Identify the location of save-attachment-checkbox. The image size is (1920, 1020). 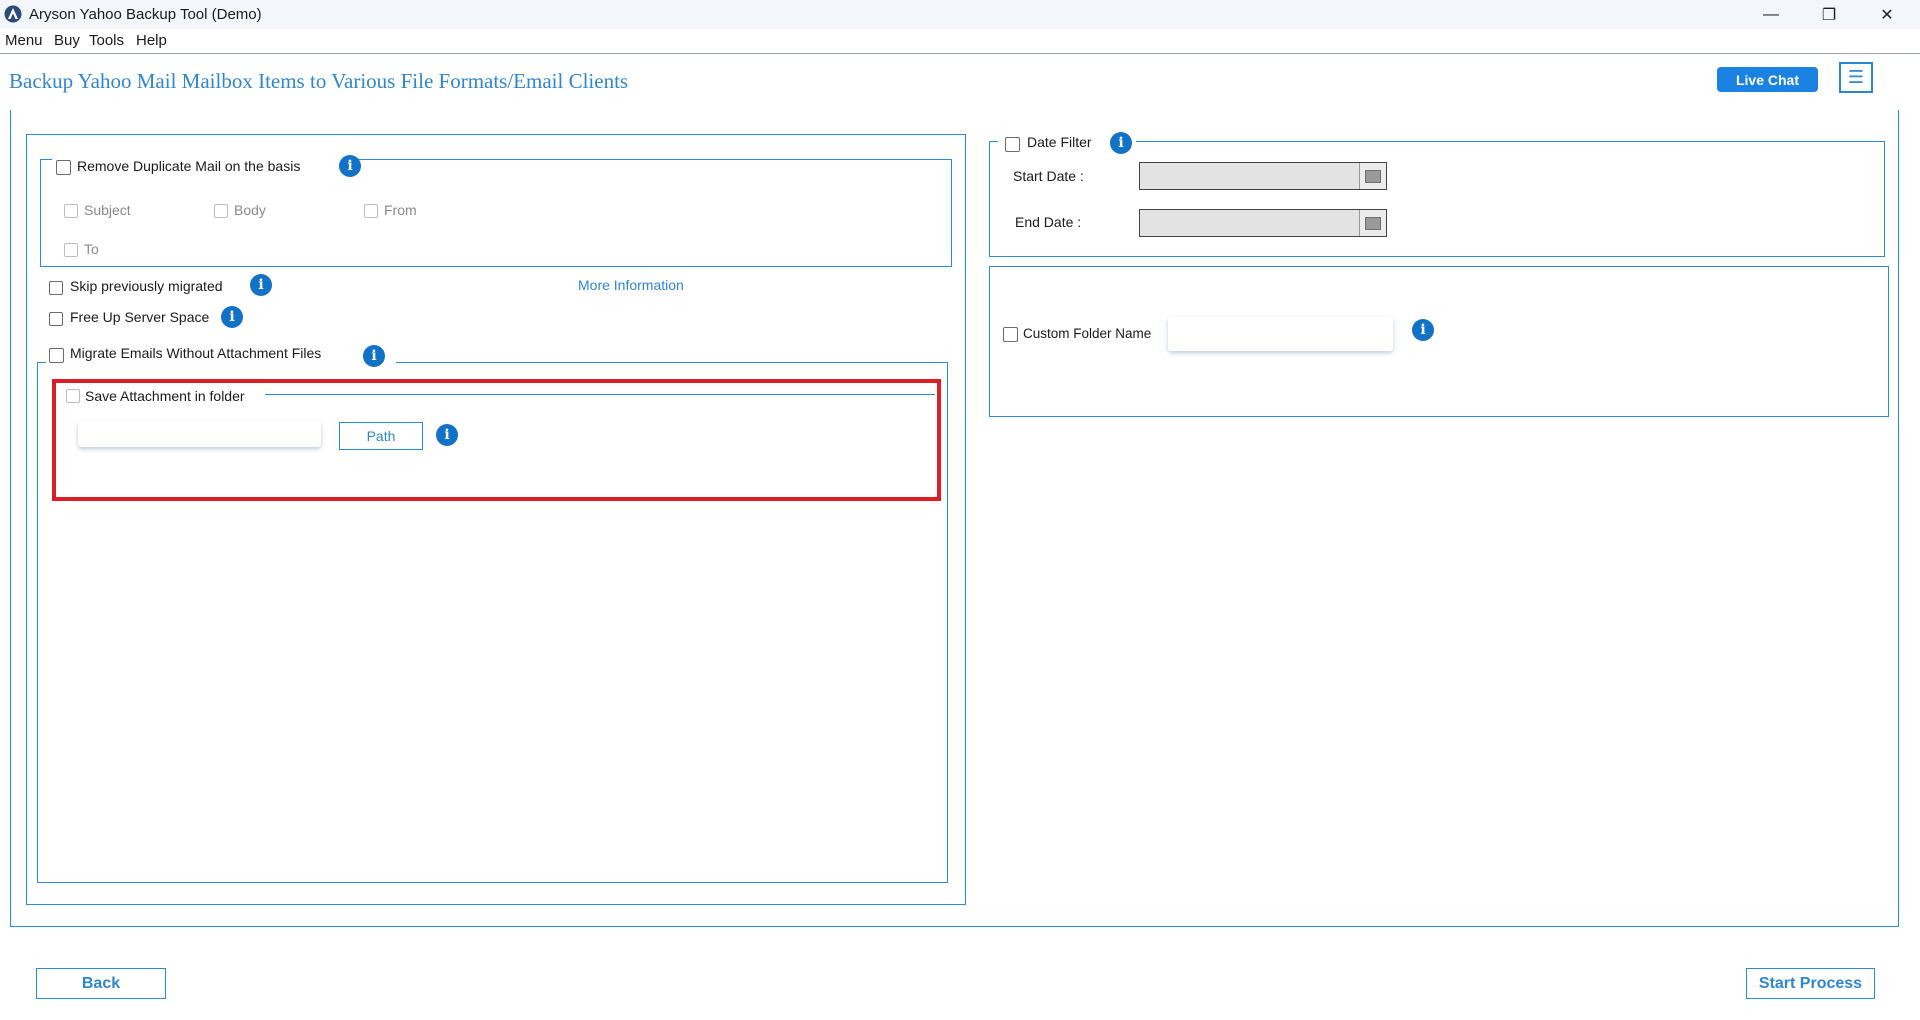
(73, 396).